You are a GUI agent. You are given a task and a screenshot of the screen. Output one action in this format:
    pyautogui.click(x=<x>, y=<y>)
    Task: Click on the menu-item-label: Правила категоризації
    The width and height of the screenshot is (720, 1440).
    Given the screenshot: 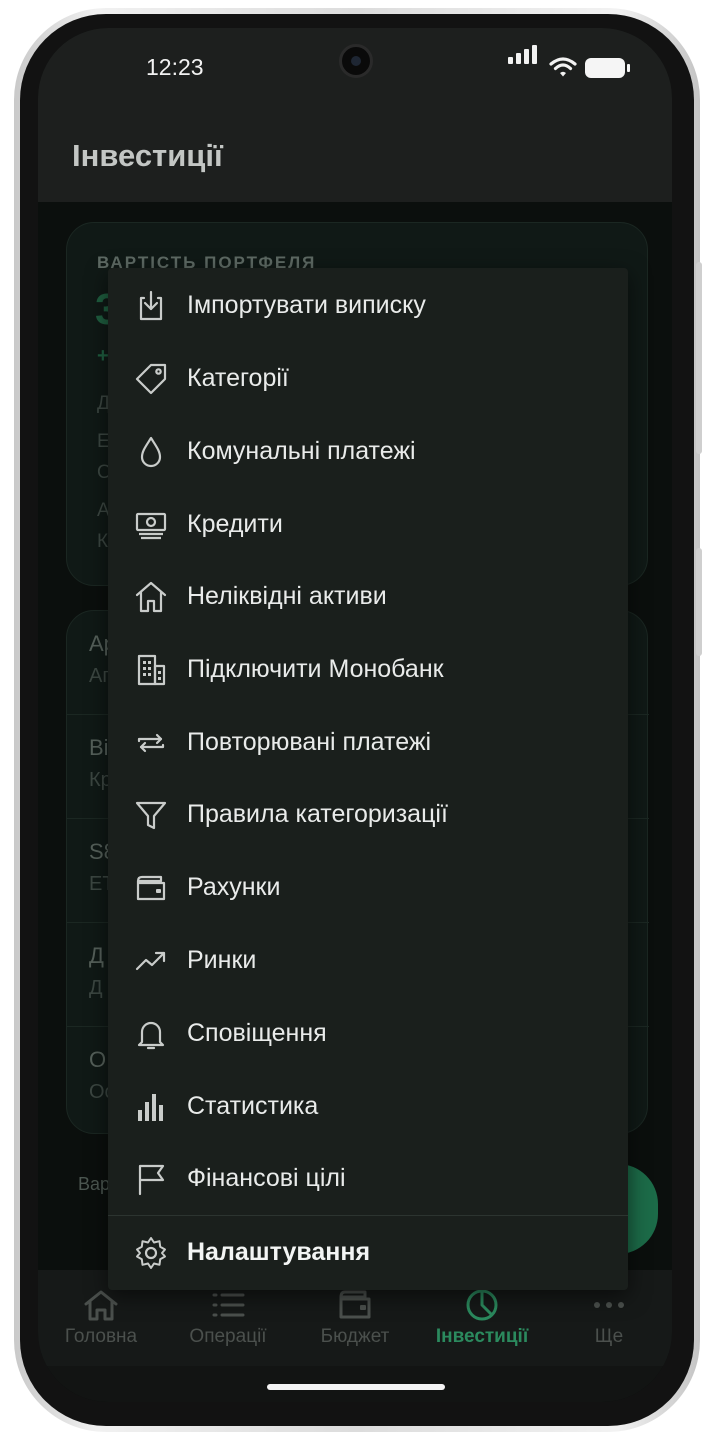 What is the action you would take?
    pyautogui.click(x=317, y=814)
    